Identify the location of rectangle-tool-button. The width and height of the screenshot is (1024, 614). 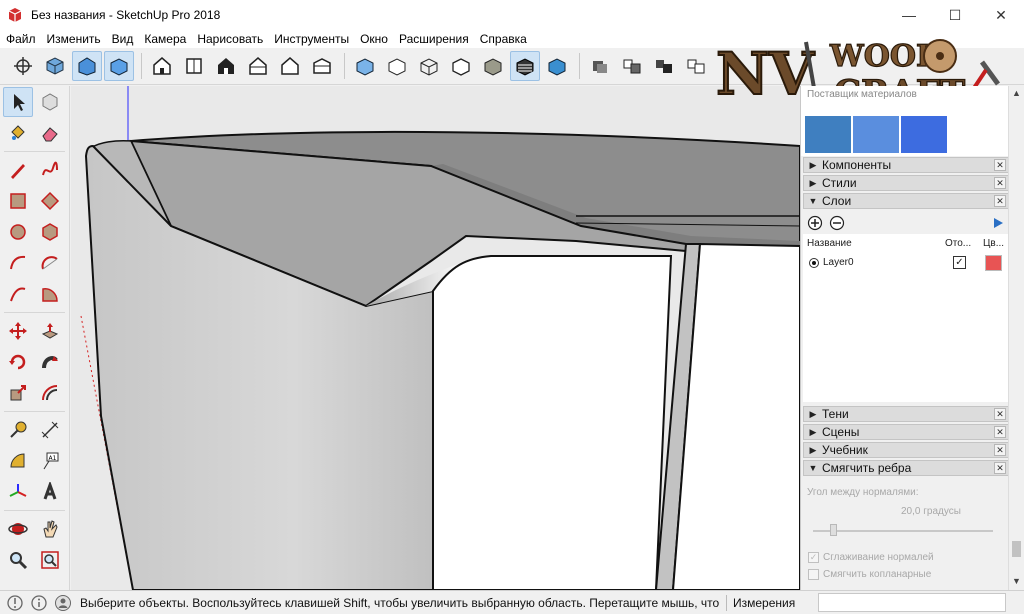
(18, 201).